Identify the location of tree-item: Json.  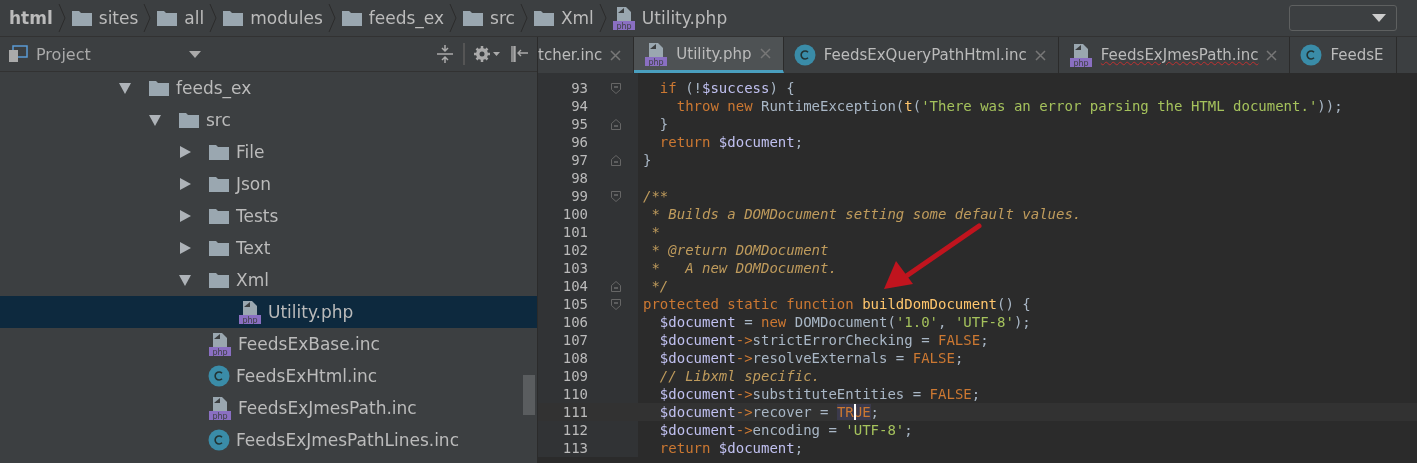
(268, 184).